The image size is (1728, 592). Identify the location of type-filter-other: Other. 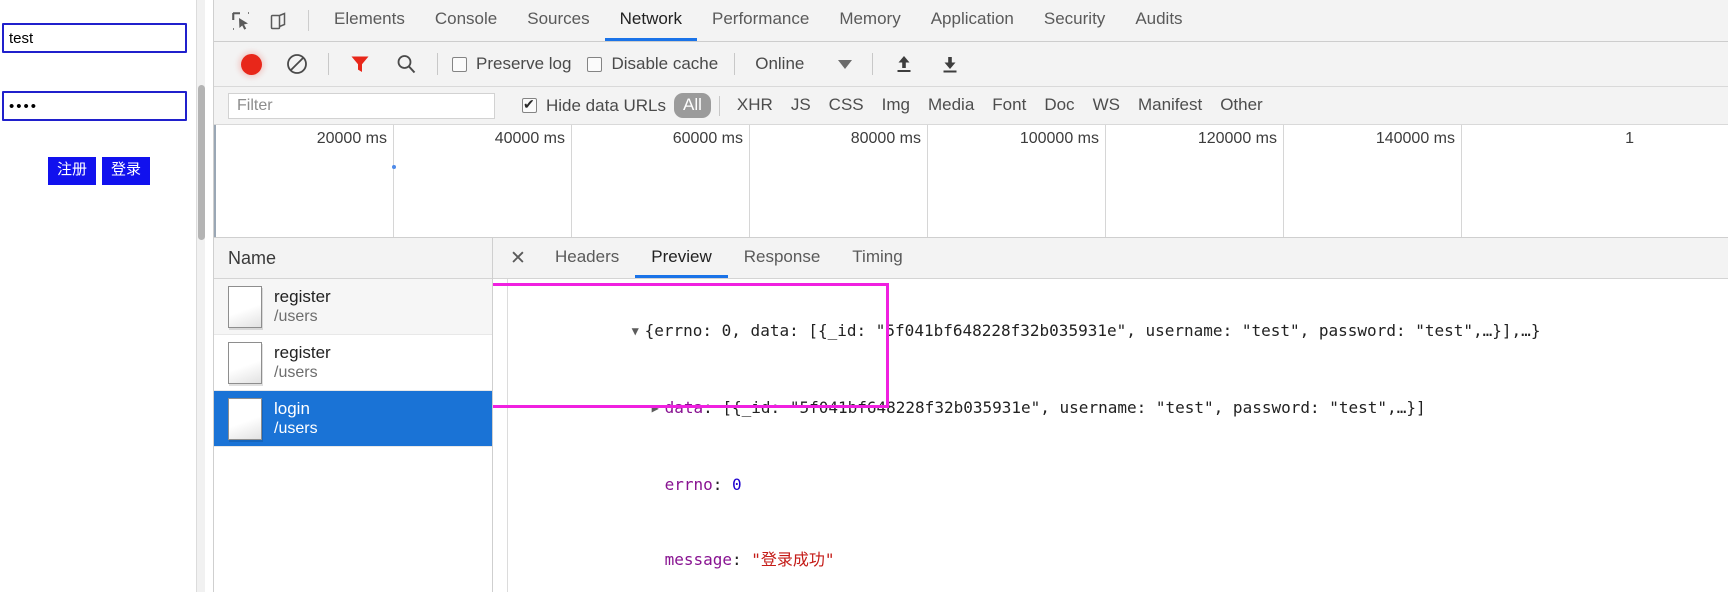
(1241, 105).